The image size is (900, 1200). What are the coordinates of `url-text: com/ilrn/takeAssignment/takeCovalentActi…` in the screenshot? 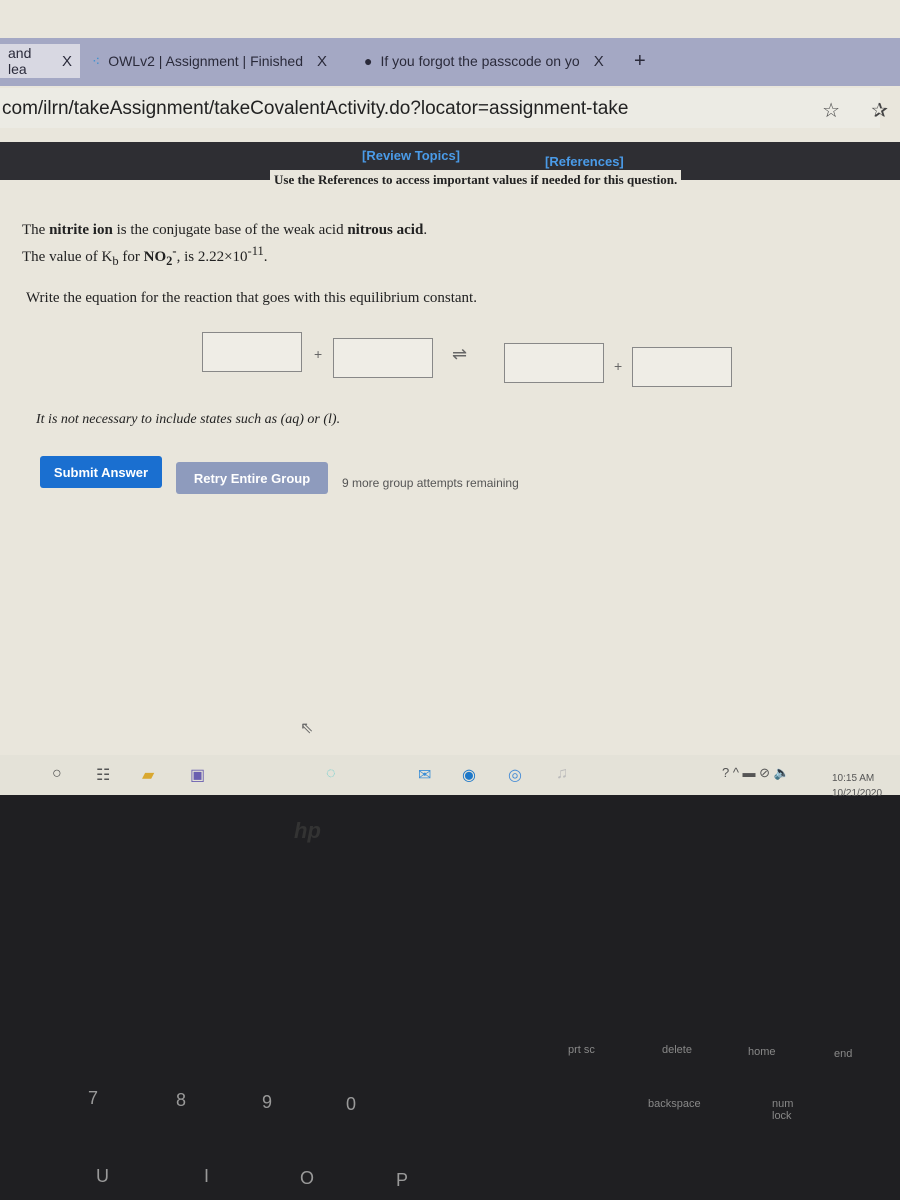 It's located at (315, 108).